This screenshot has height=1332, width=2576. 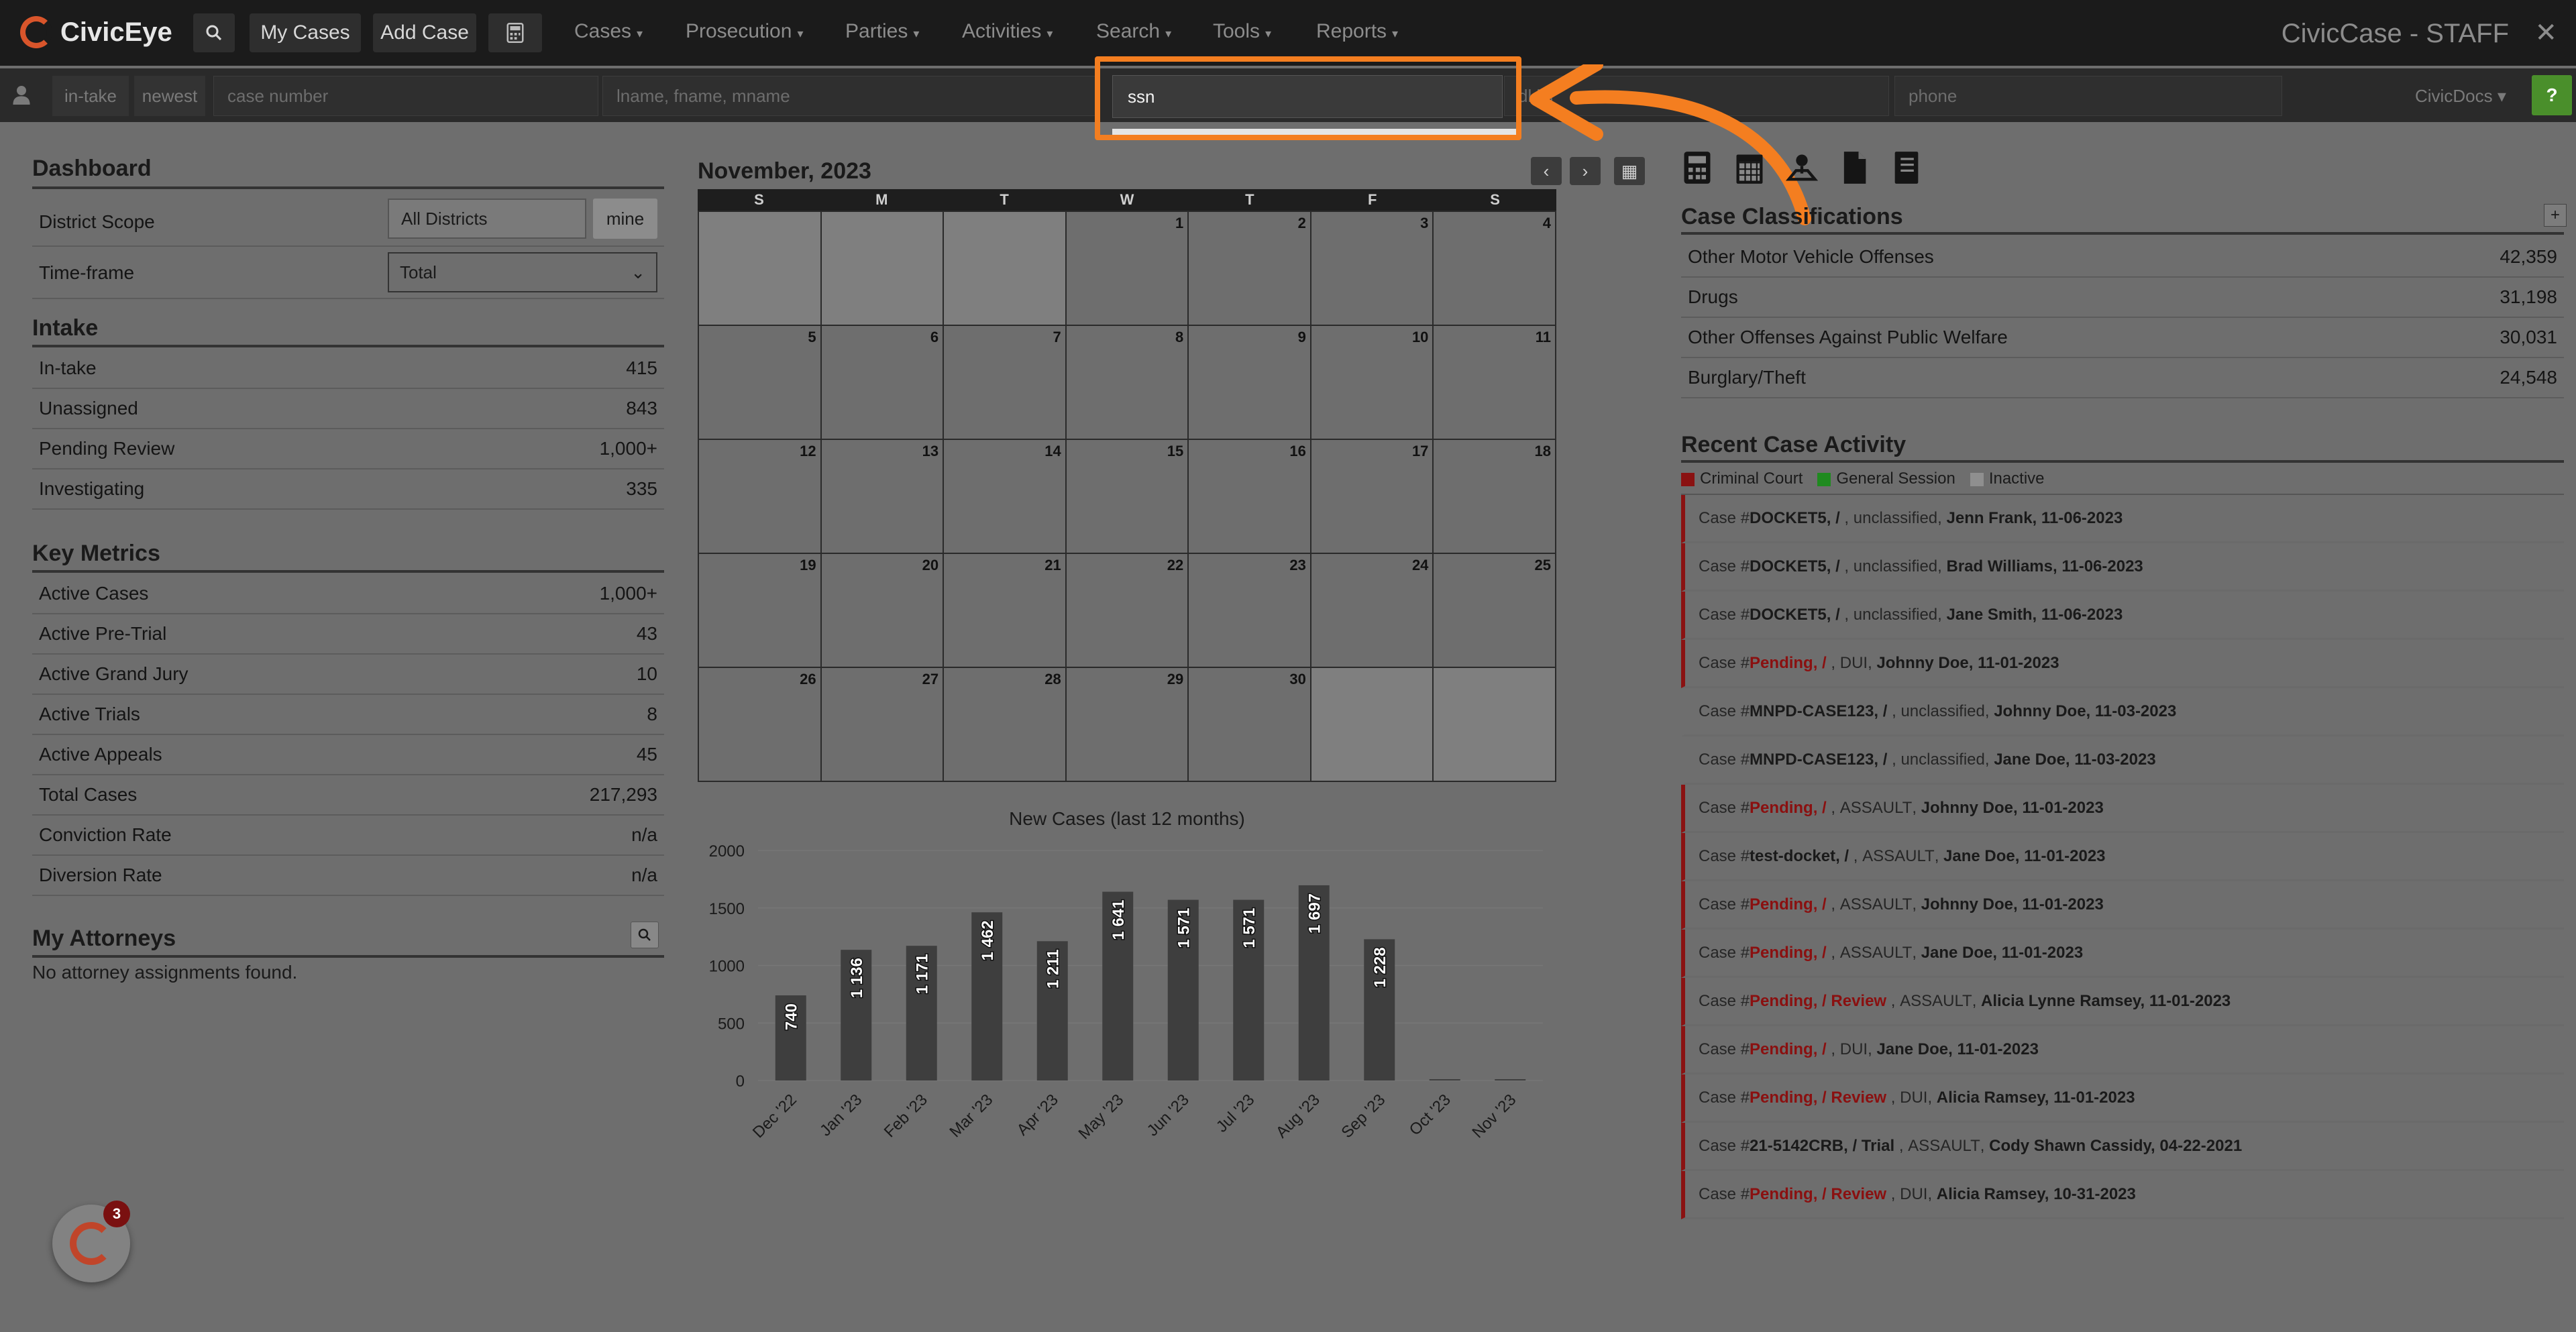 I want to click on user-icon, so click(x=21, y=97).